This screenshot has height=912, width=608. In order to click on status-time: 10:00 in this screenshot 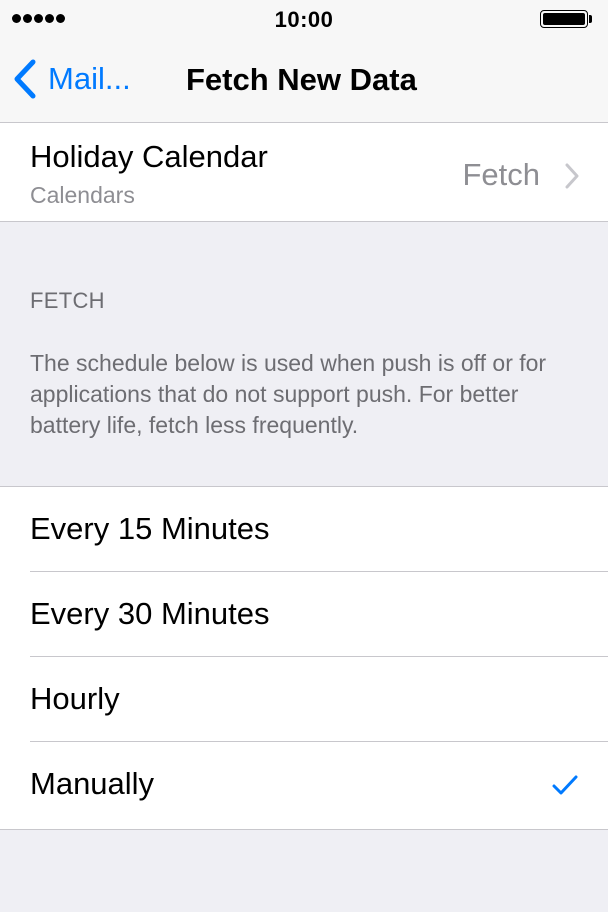, I will do `click(304, 19)`.